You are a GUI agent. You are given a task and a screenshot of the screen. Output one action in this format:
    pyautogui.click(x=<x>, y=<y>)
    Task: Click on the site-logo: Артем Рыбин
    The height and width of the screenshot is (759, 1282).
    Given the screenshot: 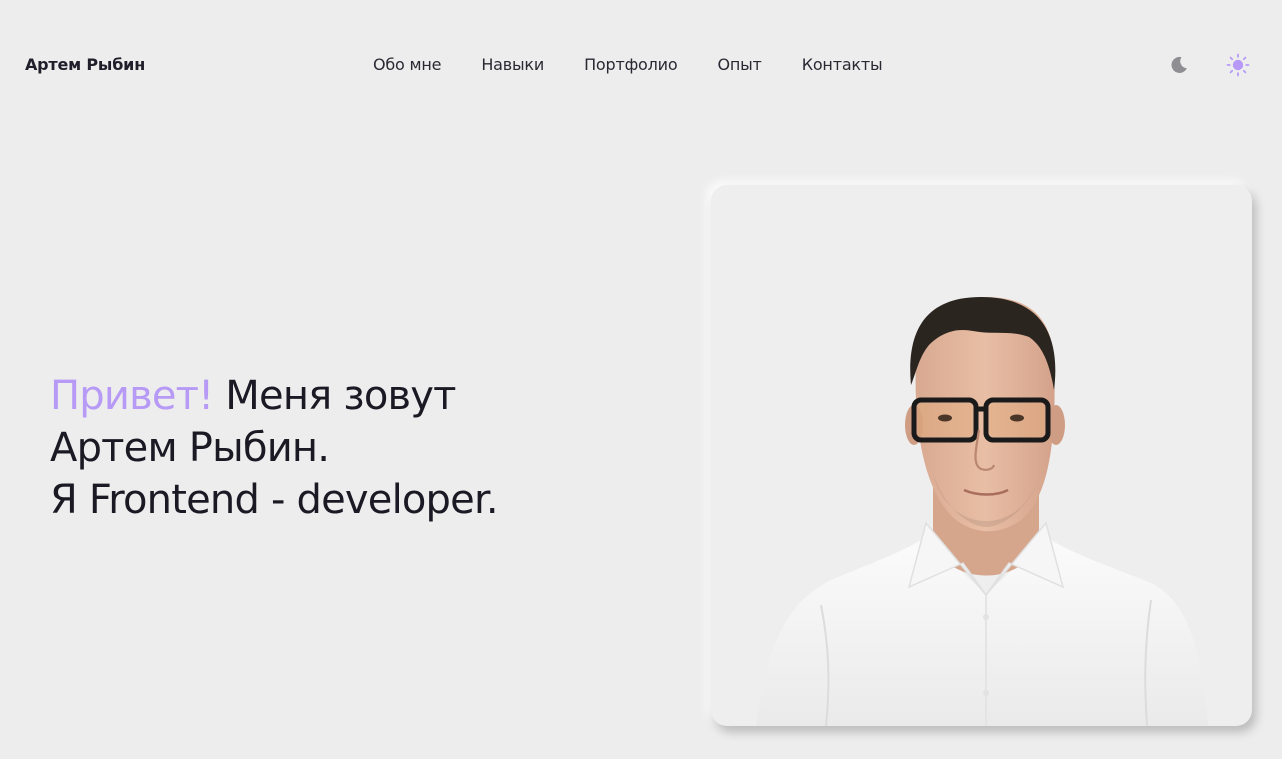 What is the action you would take?
    pyautogui.click(x=85, y=64)
    